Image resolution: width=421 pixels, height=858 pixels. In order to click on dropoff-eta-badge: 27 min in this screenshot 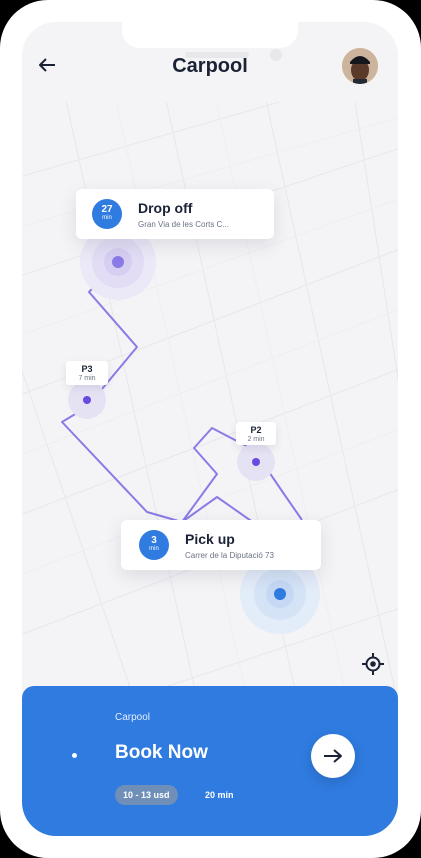, I will do `click(107, 214)`.